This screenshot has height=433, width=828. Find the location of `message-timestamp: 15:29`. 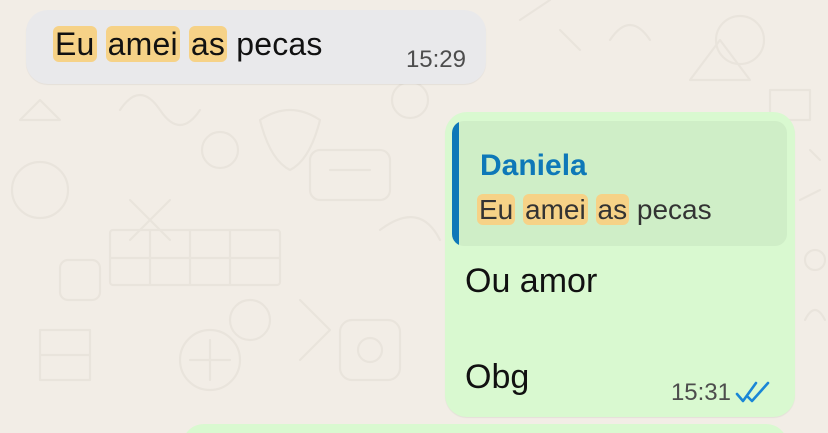

message-timestamp: 15:29 is located at coordinates (435, 59).